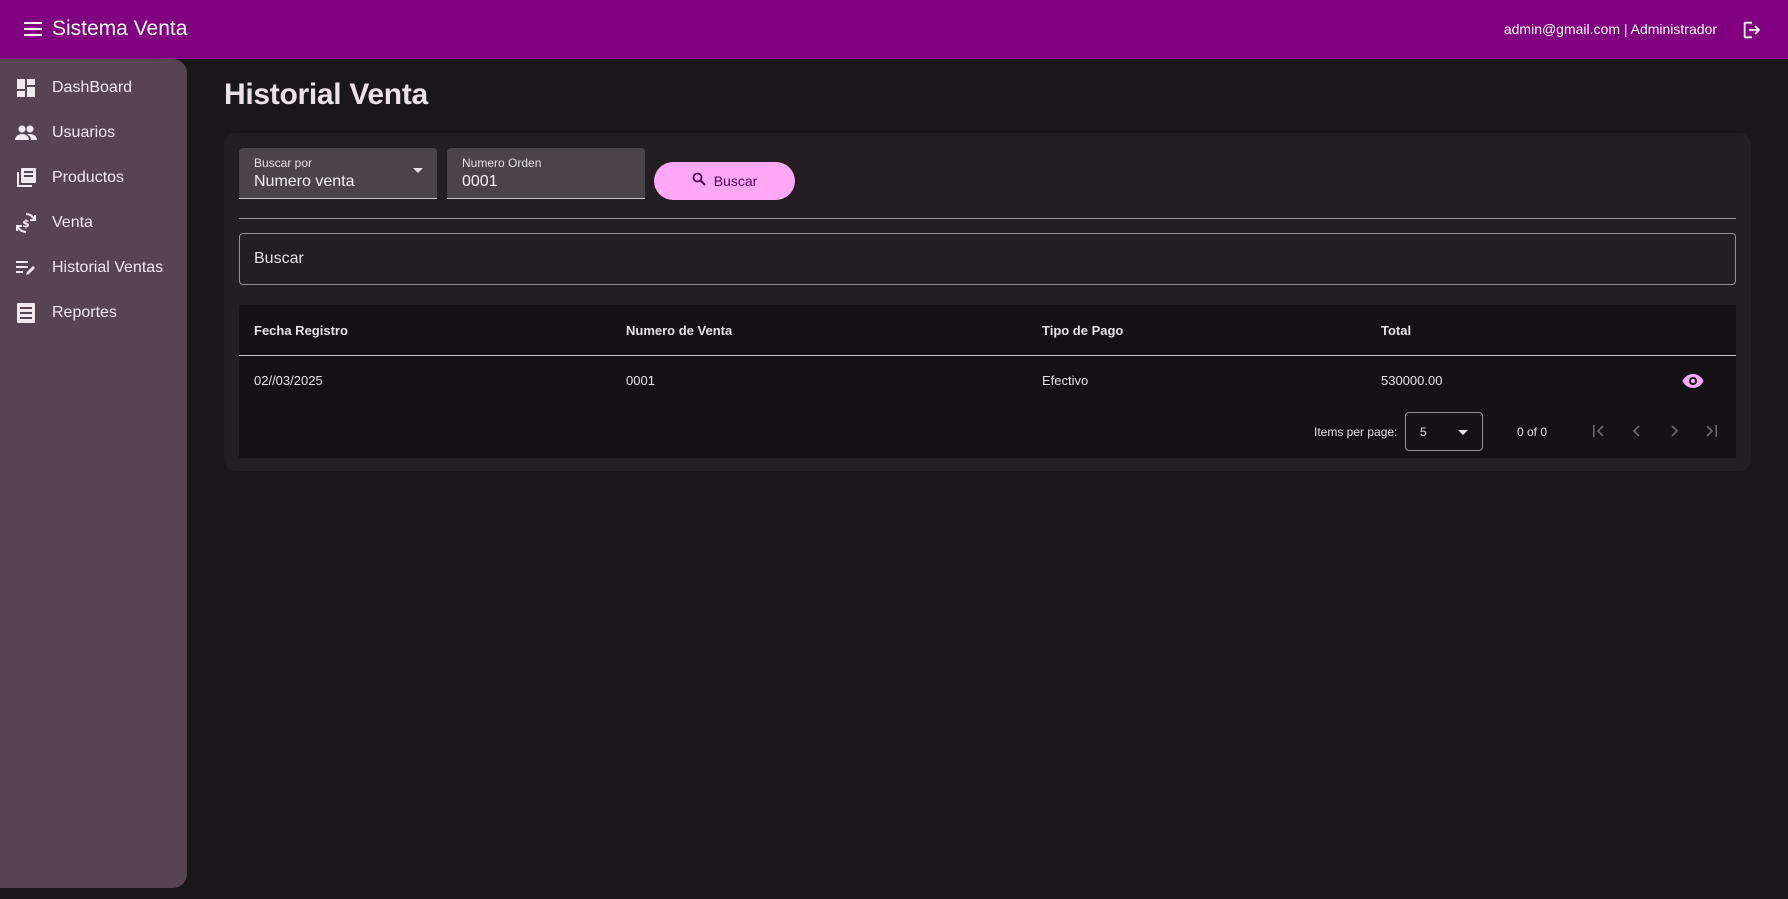 This screenshot has height=899, width=1788. What do you see at coordinates (288, 380) in the screenshot?
I see `cell-fecha: 02//03/2025` at bounding box center [288, 380].